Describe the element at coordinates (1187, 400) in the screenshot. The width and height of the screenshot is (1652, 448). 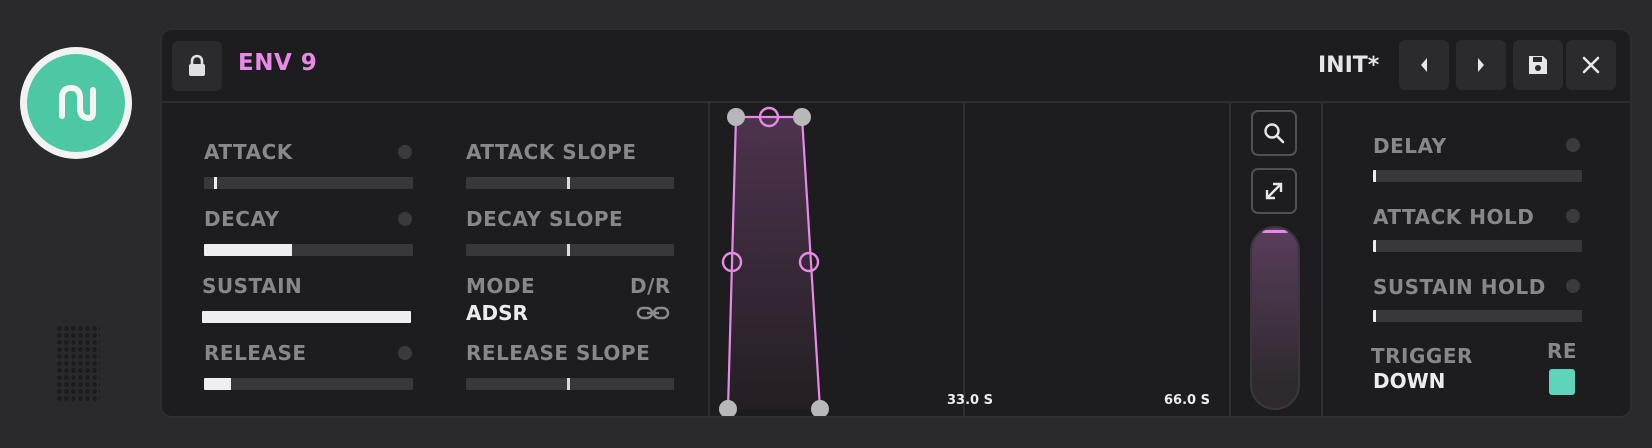
I see `time-marker-2: 66.0 S` at that location.